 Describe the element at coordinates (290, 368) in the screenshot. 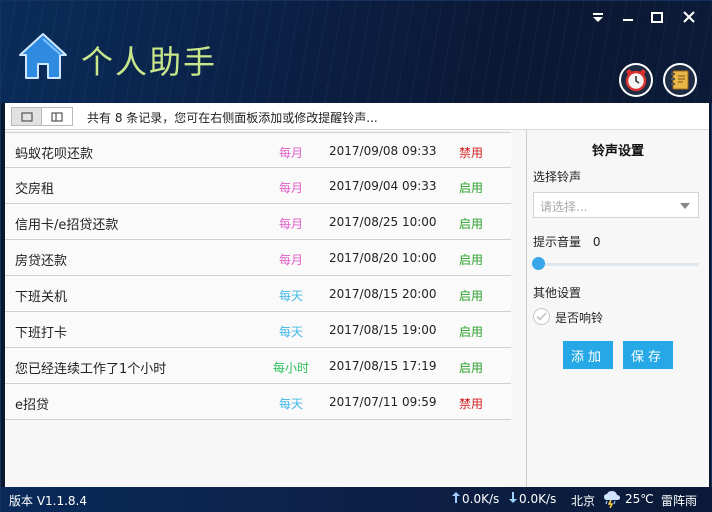

I see `reminder-frequency: 每小时` at that location.